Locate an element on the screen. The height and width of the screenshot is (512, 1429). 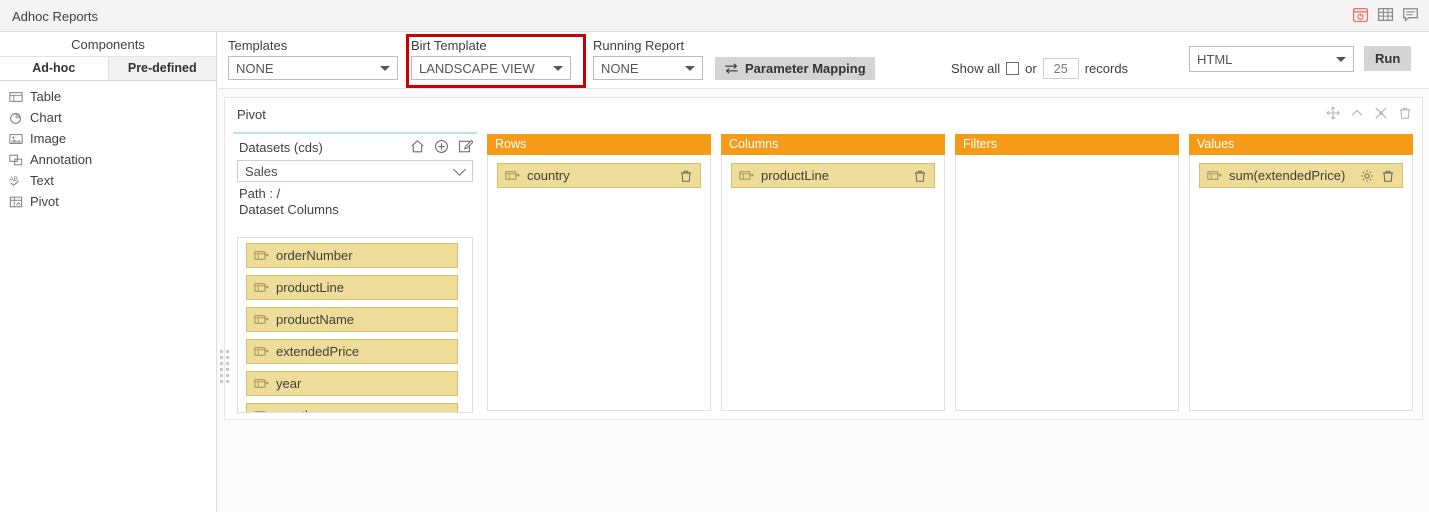
zone-title: Filters is located at coordinates (1067, 144).